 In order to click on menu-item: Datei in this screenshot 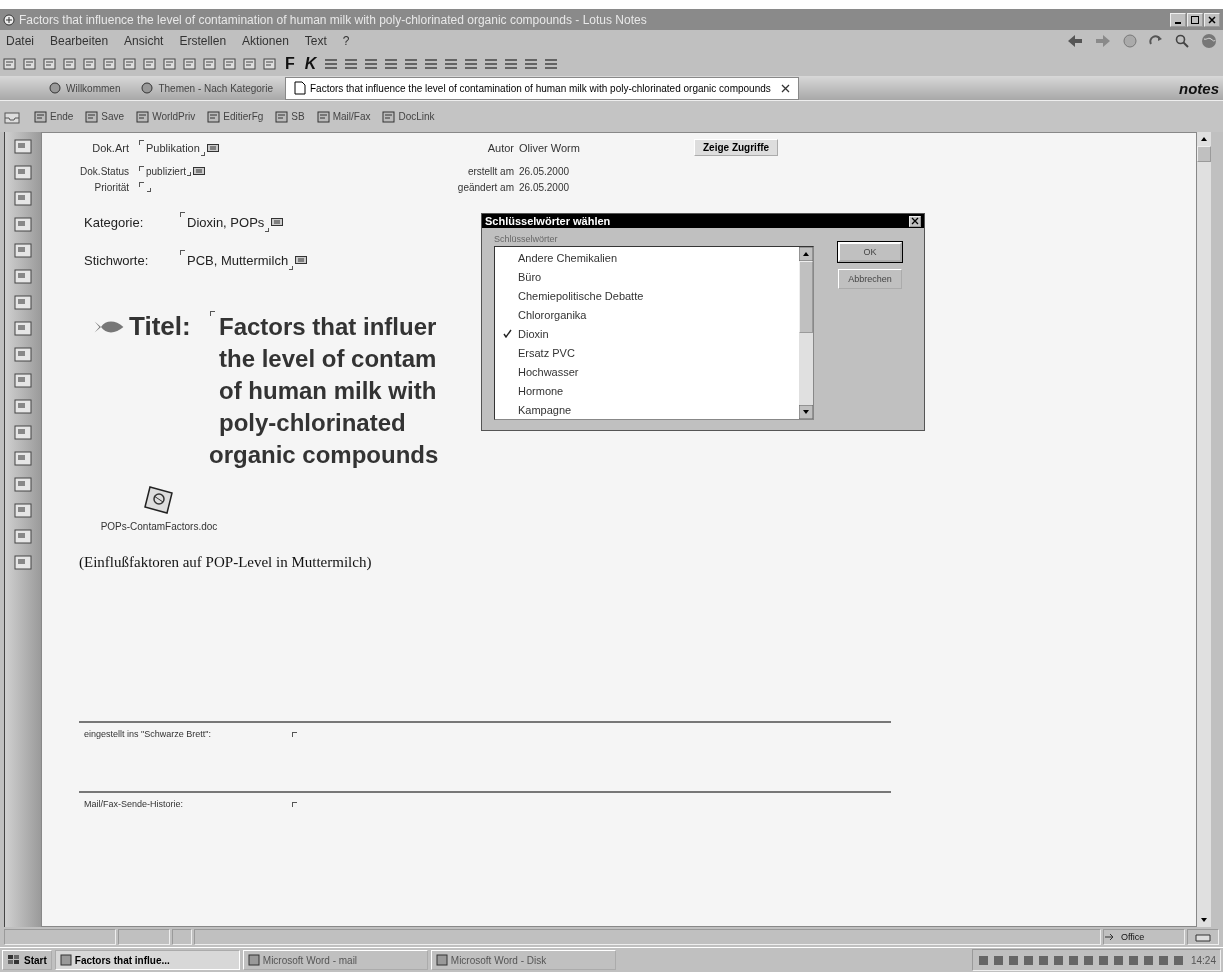, I will do `click(20, 41)`.